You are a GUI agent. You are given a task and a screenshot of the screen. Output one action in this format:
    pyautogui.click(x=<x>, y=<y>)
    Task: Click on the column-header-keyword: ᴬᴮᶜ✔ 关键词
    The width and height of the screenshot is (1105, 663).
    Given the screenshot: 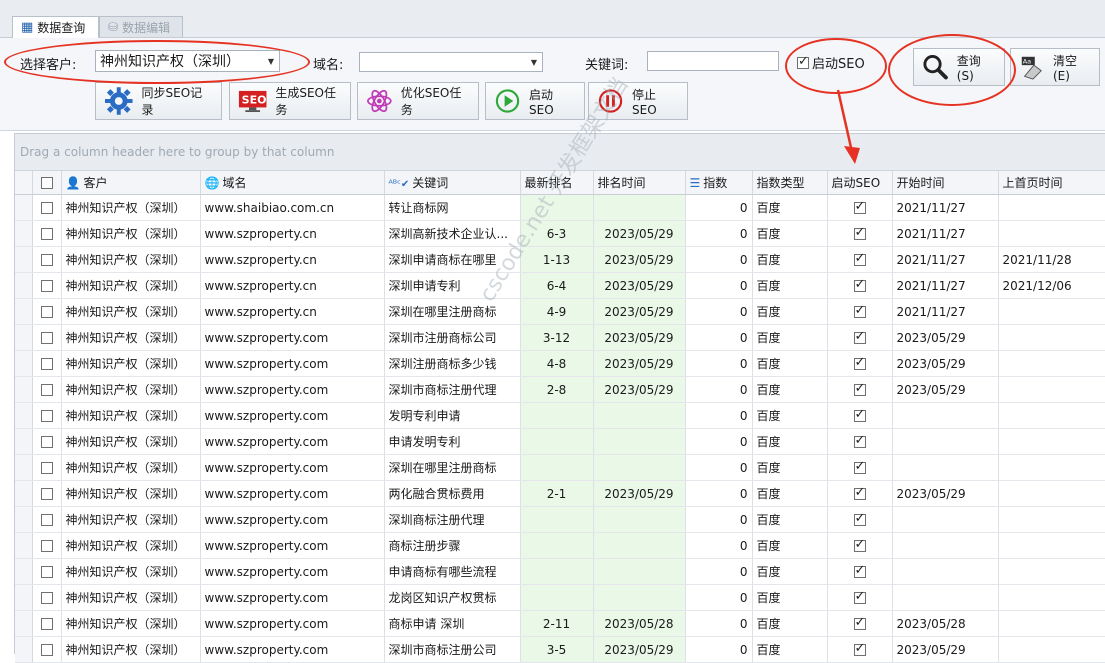 What is the action you would take?
    pyautogui.click(x=452, y=183)
    